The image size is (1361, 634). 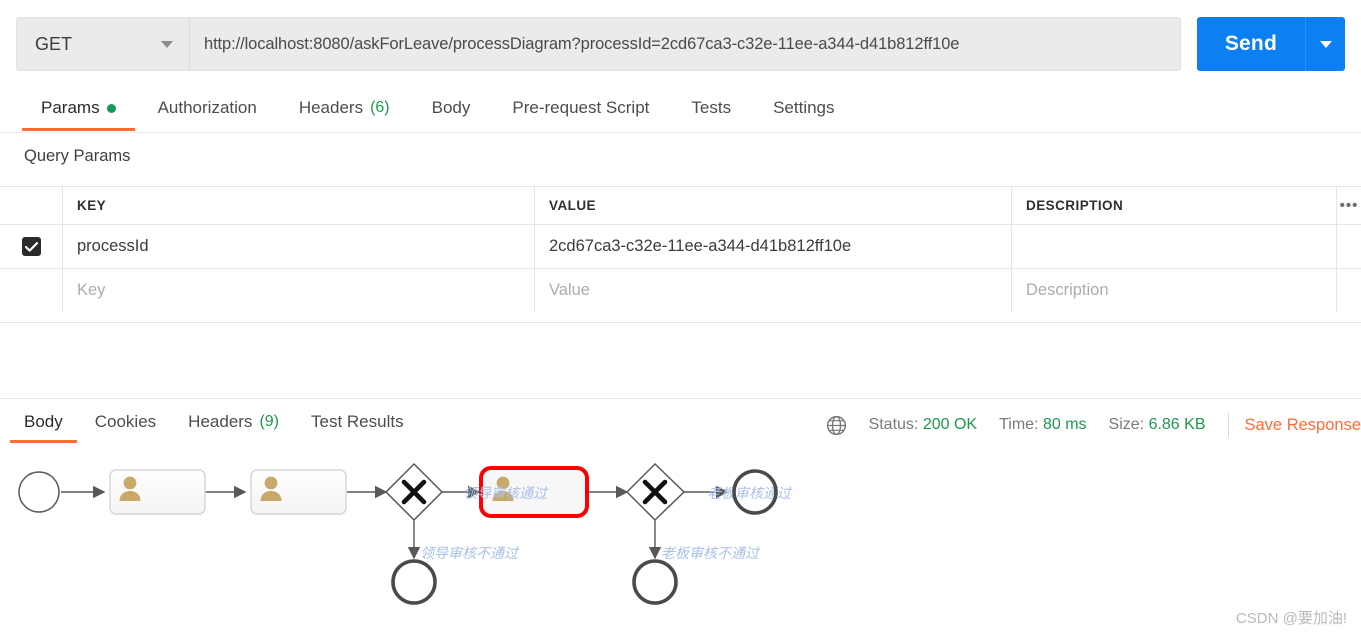 What do you see at coordinates (1174, 246) in the screenshot?
I see `param-description-input` at bounding box center [1174, 246].